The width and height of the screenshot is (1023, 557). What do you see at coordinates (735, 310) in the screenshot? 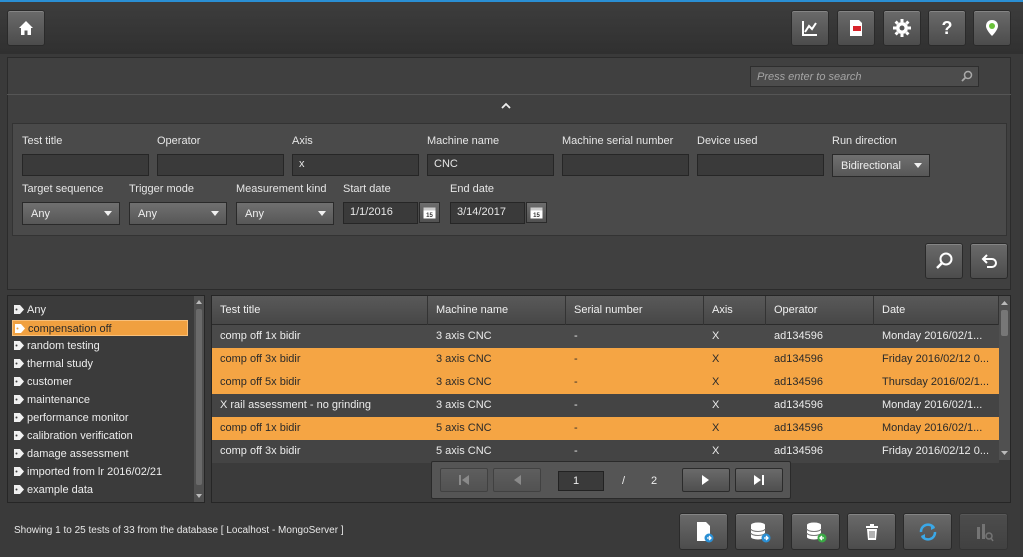
I see `column-header-axis: Axis` at bounding box center [735, 310].